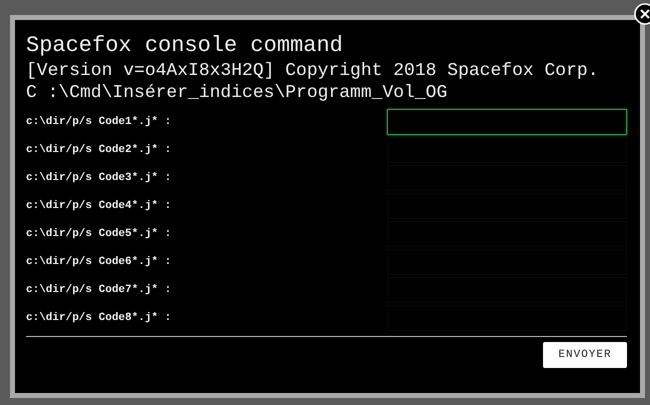  What do you see at coordinates (185, 46) in the screenshot?
I see `console-title: Spacefox console command` at bounding box center [185, 46].